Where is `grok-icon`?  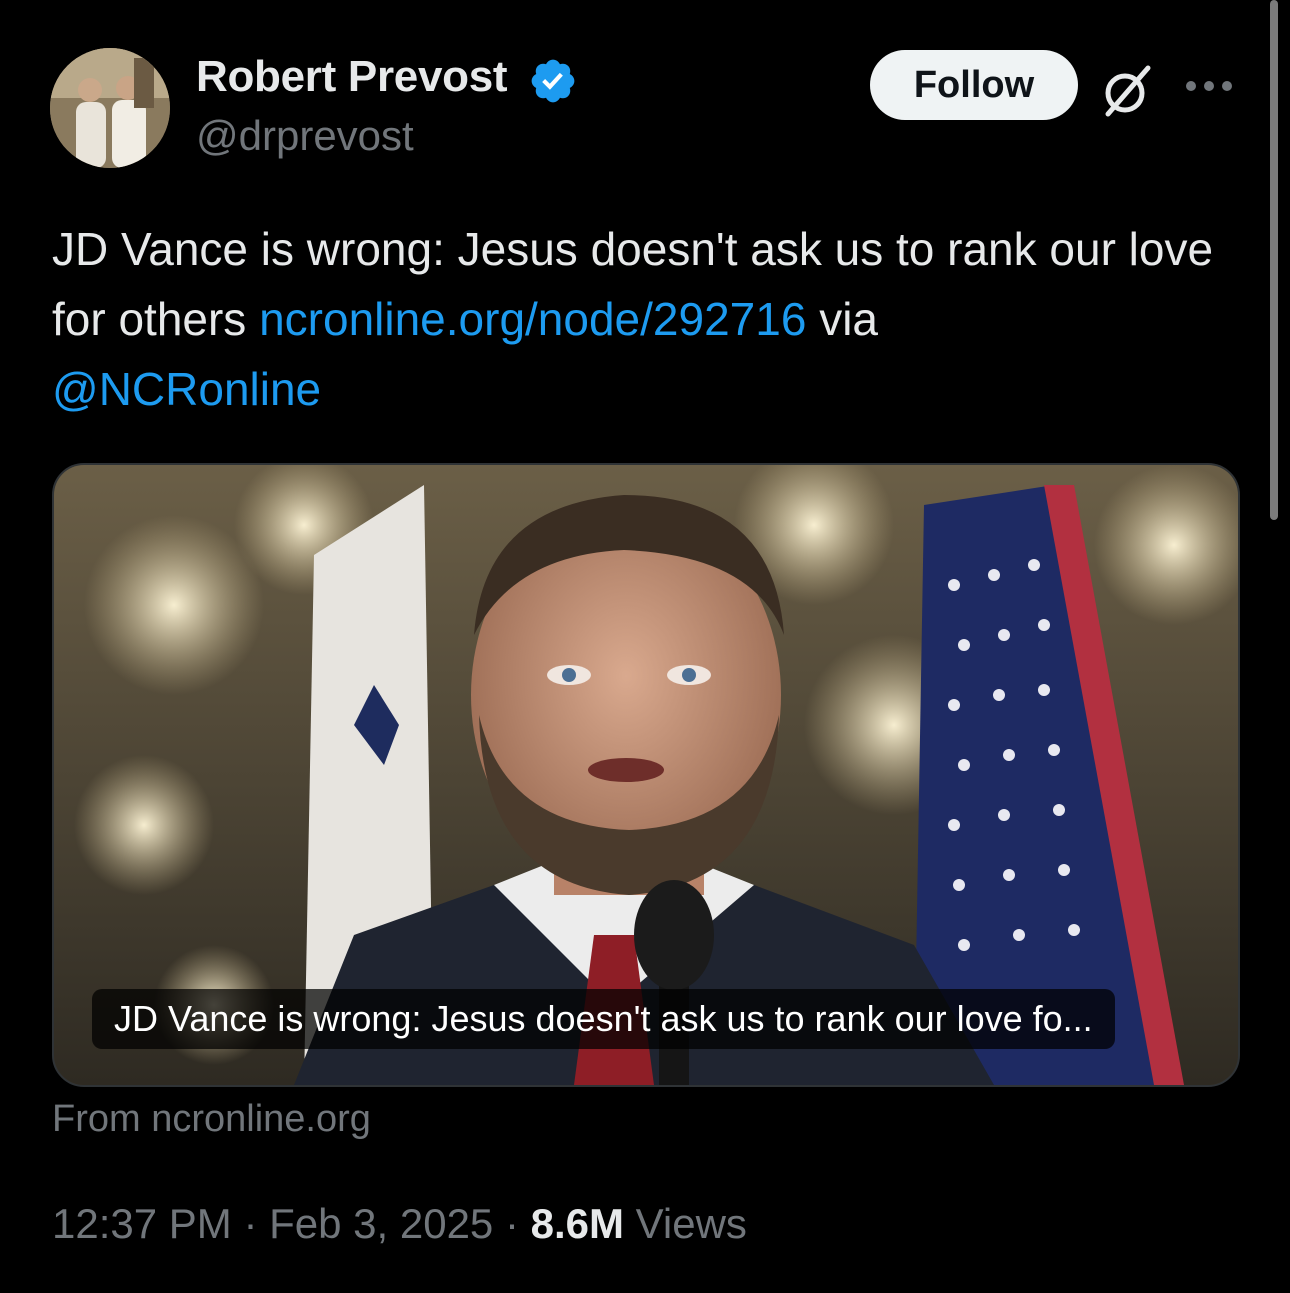 grok-icon is located at coordinates (1127, 91).